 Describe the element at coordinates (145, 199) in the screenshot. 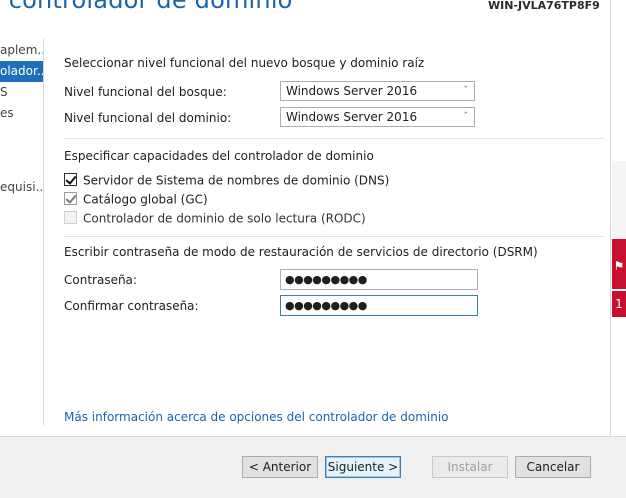

I see `gc-label: Catálogo global (GC)` at that location.